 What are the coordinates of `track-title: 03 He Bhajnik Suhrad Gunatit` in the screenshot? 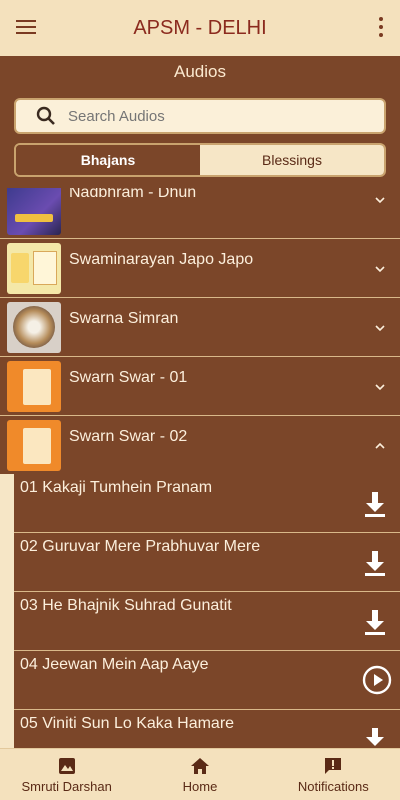 It's located at (126, 605).